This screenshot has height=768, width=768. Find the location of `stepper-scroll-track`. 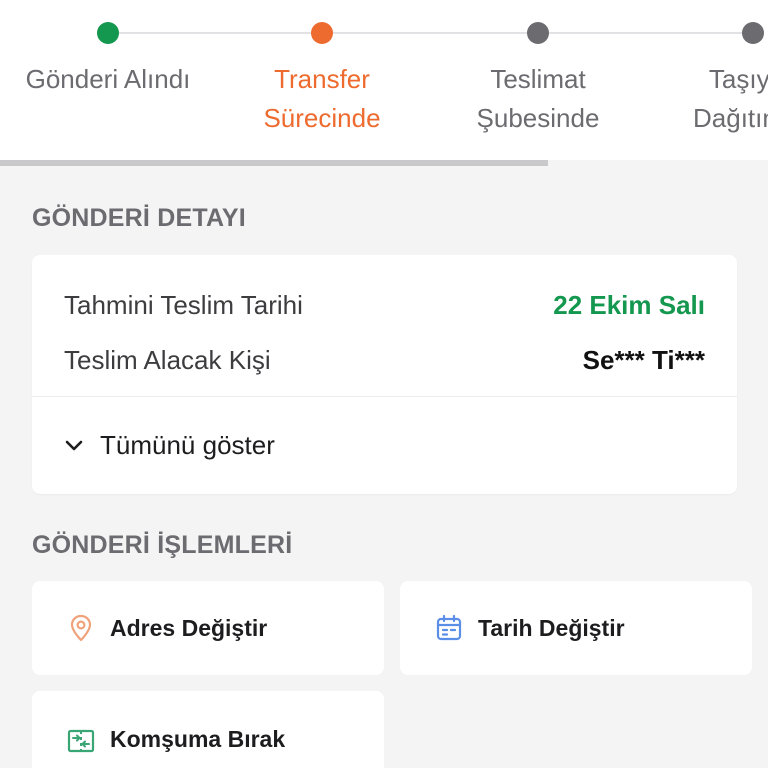

stepper-scroll-track is located at coordinates (384, 164).